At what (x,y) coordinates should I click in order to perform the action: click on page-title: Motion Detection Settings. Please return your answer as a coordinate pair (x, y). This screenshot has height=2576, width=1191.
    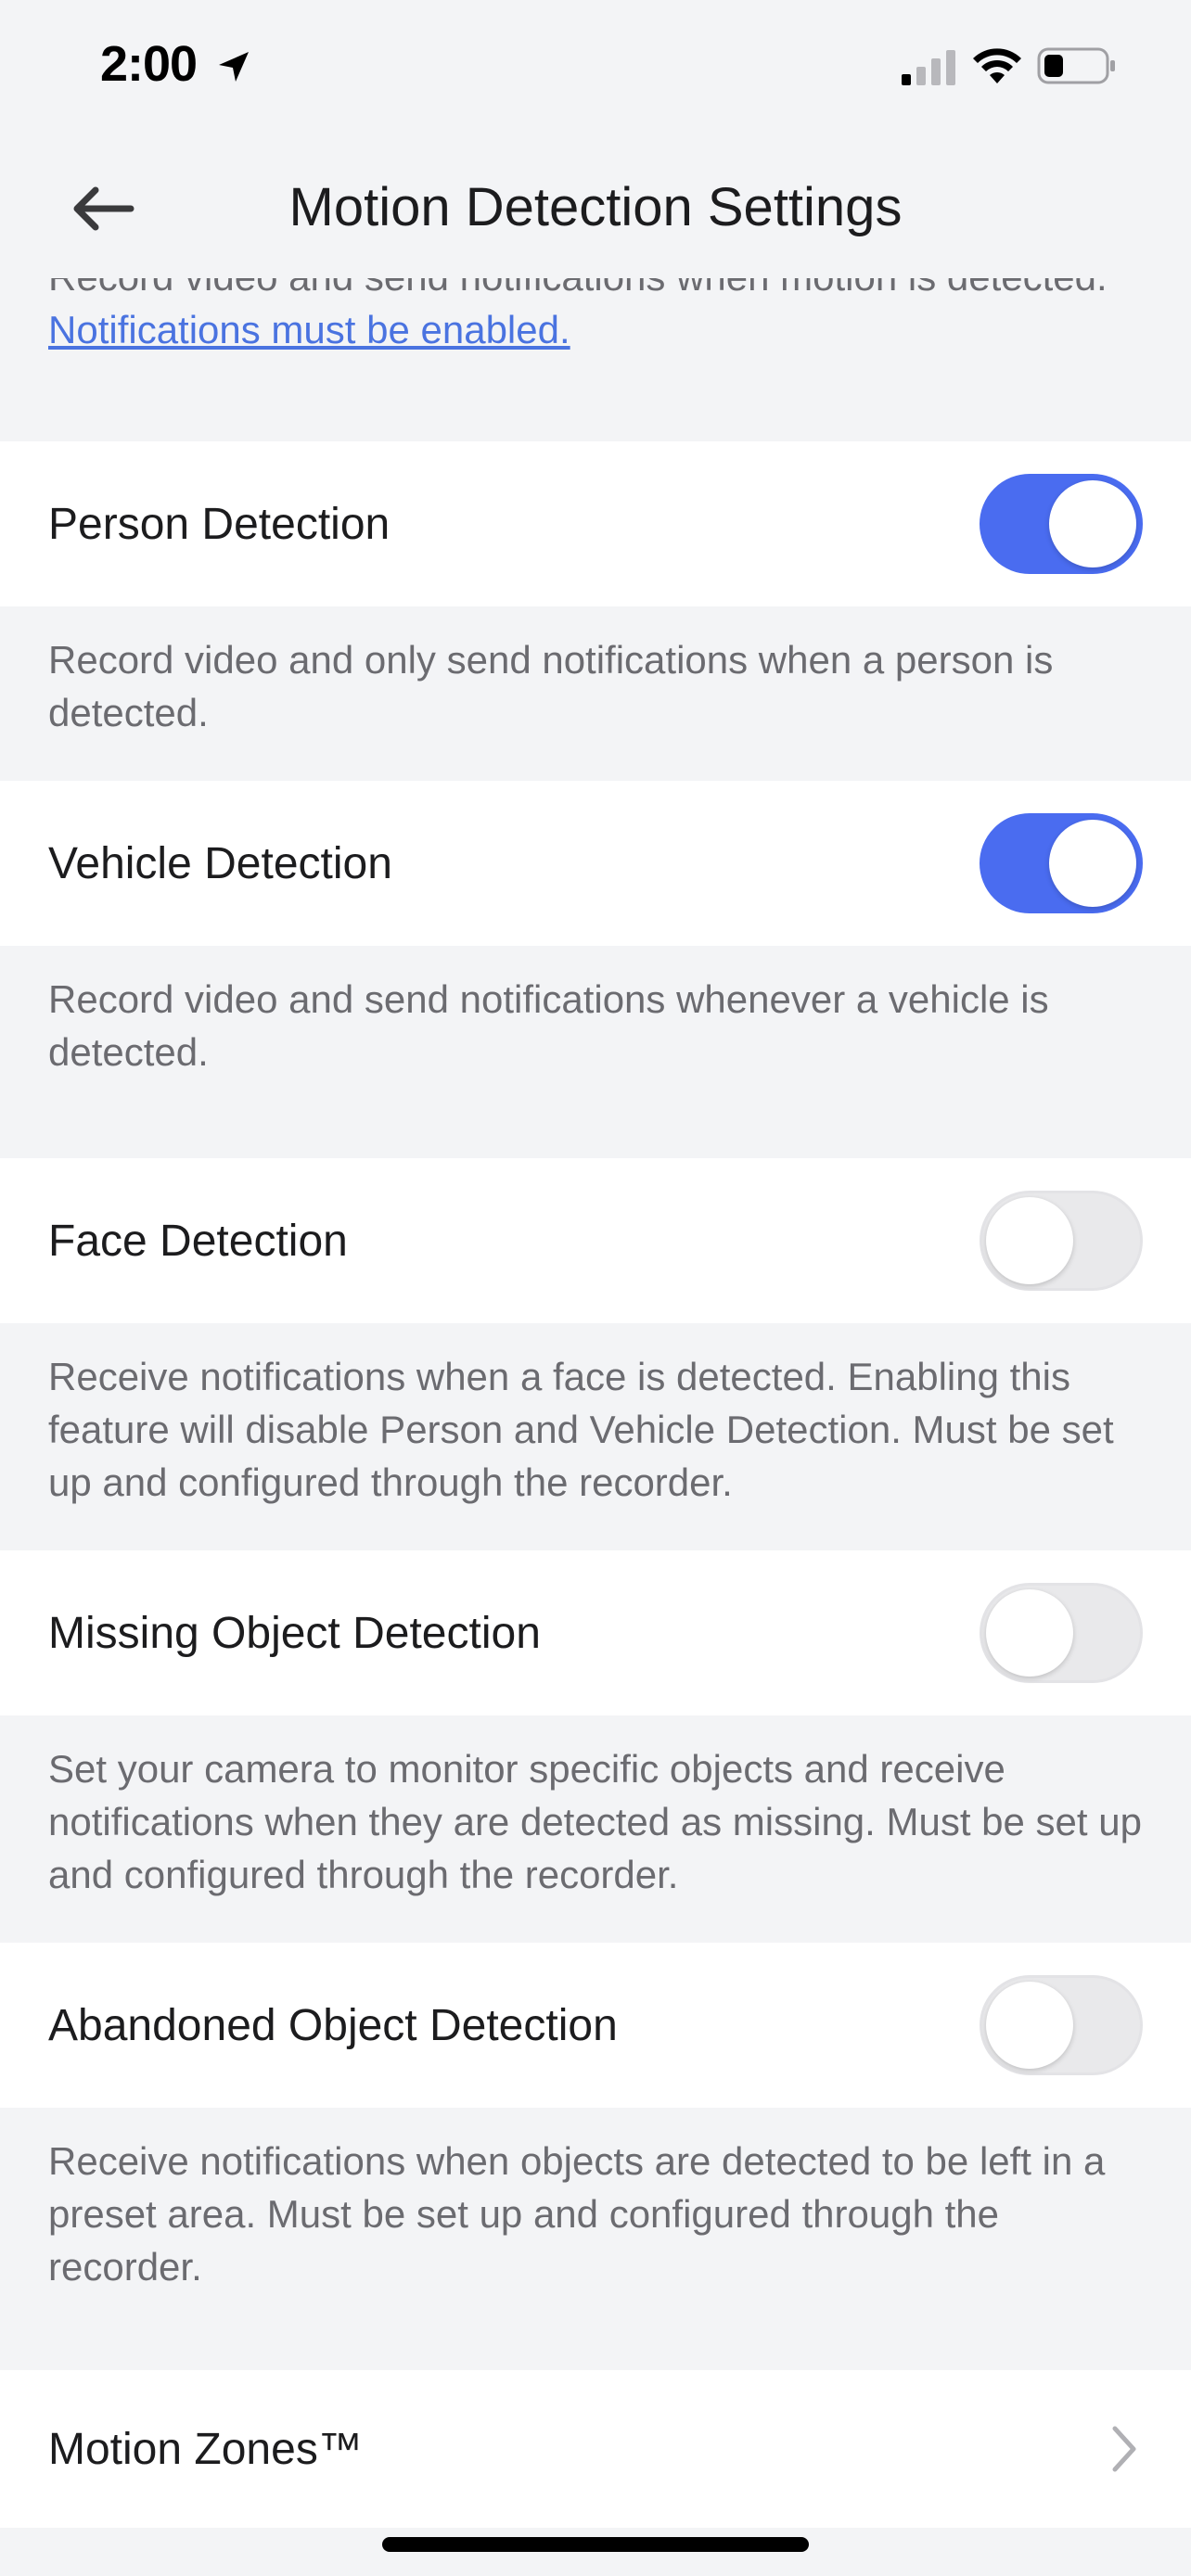
    Looking at the image, I should click on (595, 207).